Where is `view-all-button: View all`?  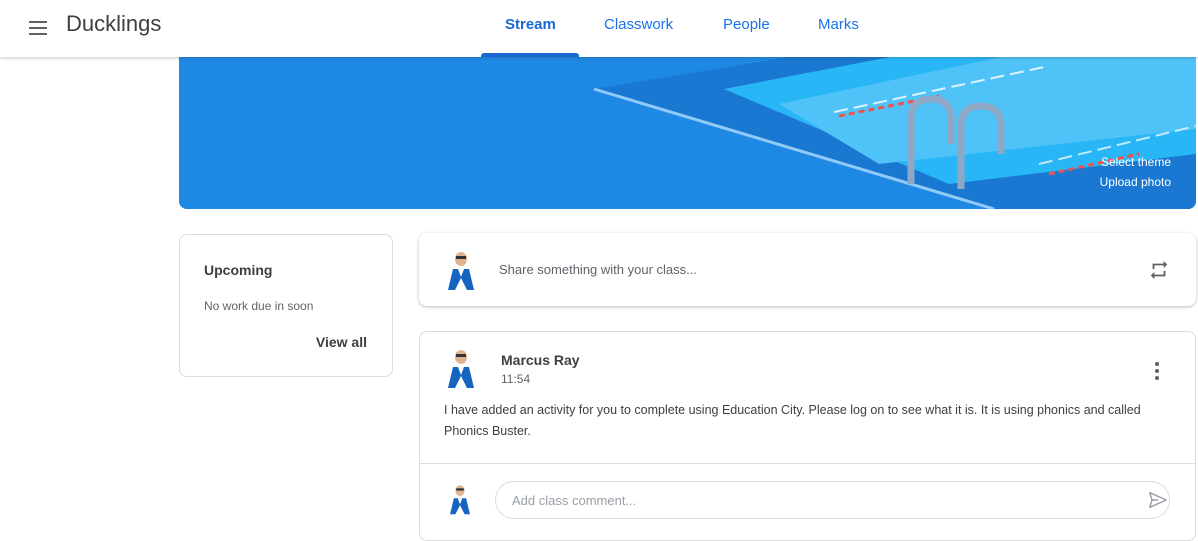
view-all-button: View all is located at coordinates (341, 342).